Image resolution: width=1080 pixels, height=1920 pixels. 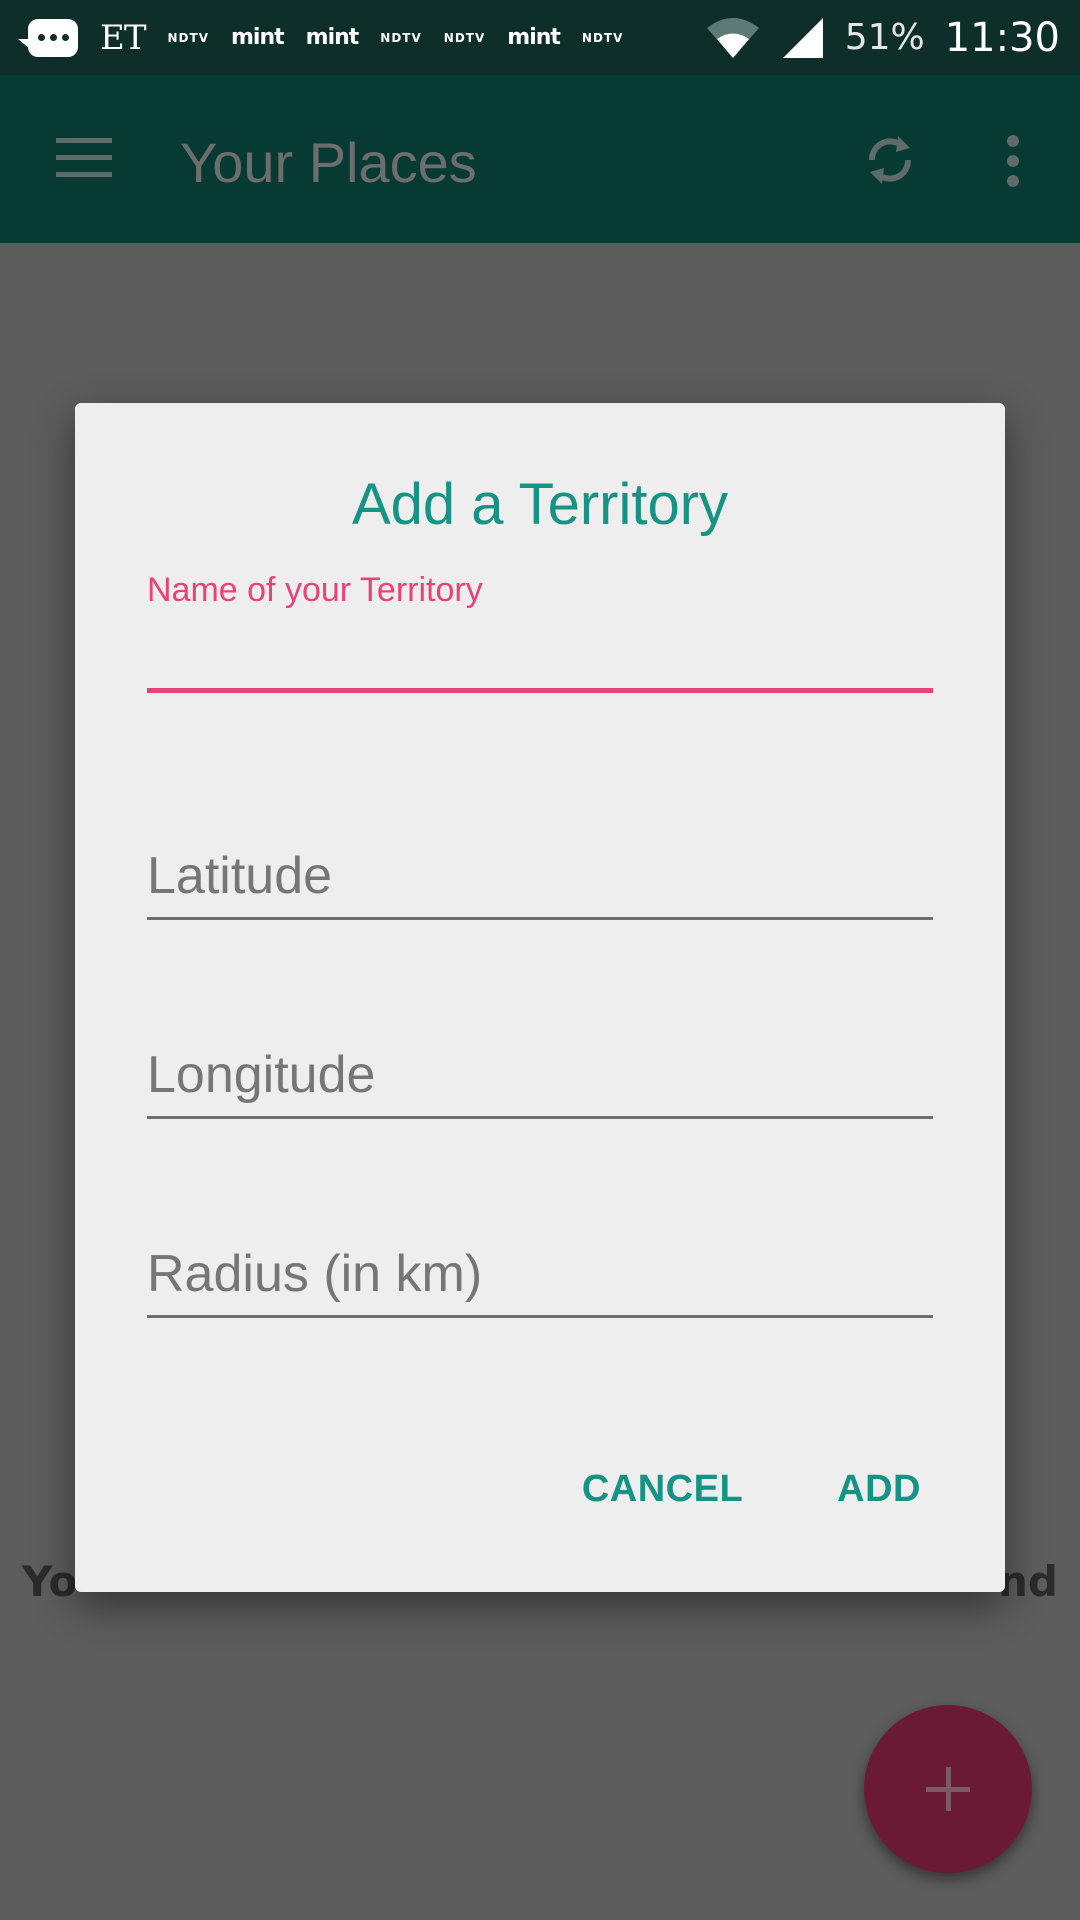 I want to click on dialog-actions: CANCEL ADD, so click(x=751, y=1489).